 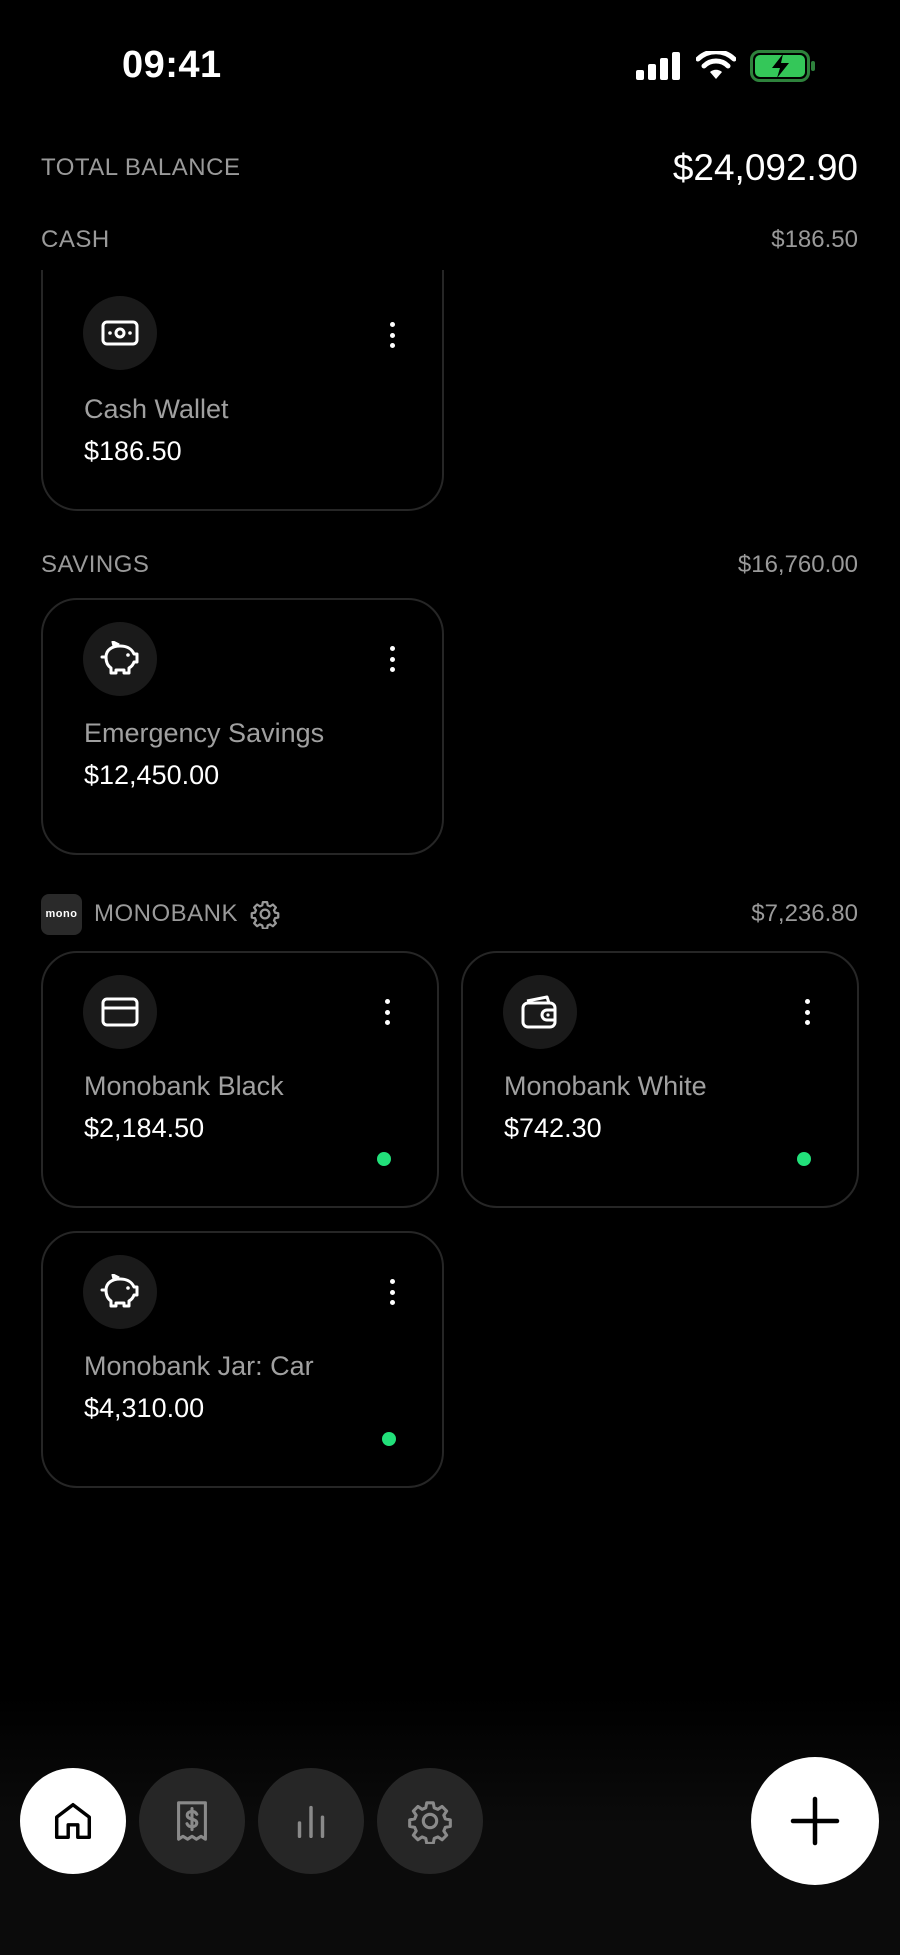 I want to click on account-amount: $186.50, so click(x=133, y=451).